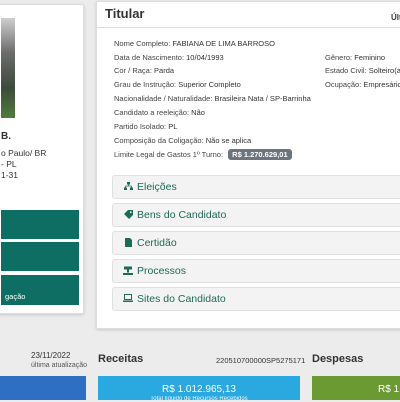 The width and height of the screenshot is (400, 402). Describe the element at coordinates (256, 187) in the screenshot. I see `accordion-eleicoes: Eleições` at that location.